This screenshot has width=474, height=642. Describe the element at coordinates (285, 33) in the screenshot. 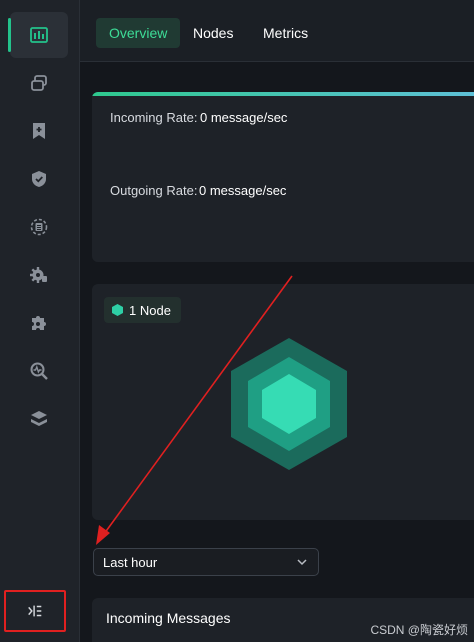

I see `tab-metrics: Metrics` at that location.